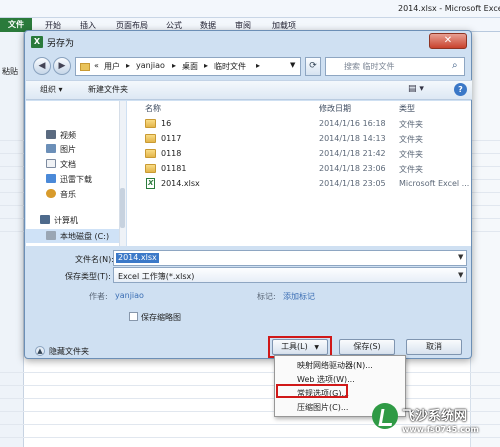  Describe the element at coordinates (40, 351) in the screenshot. I see `chevron-up-icon: ▲` at that location.